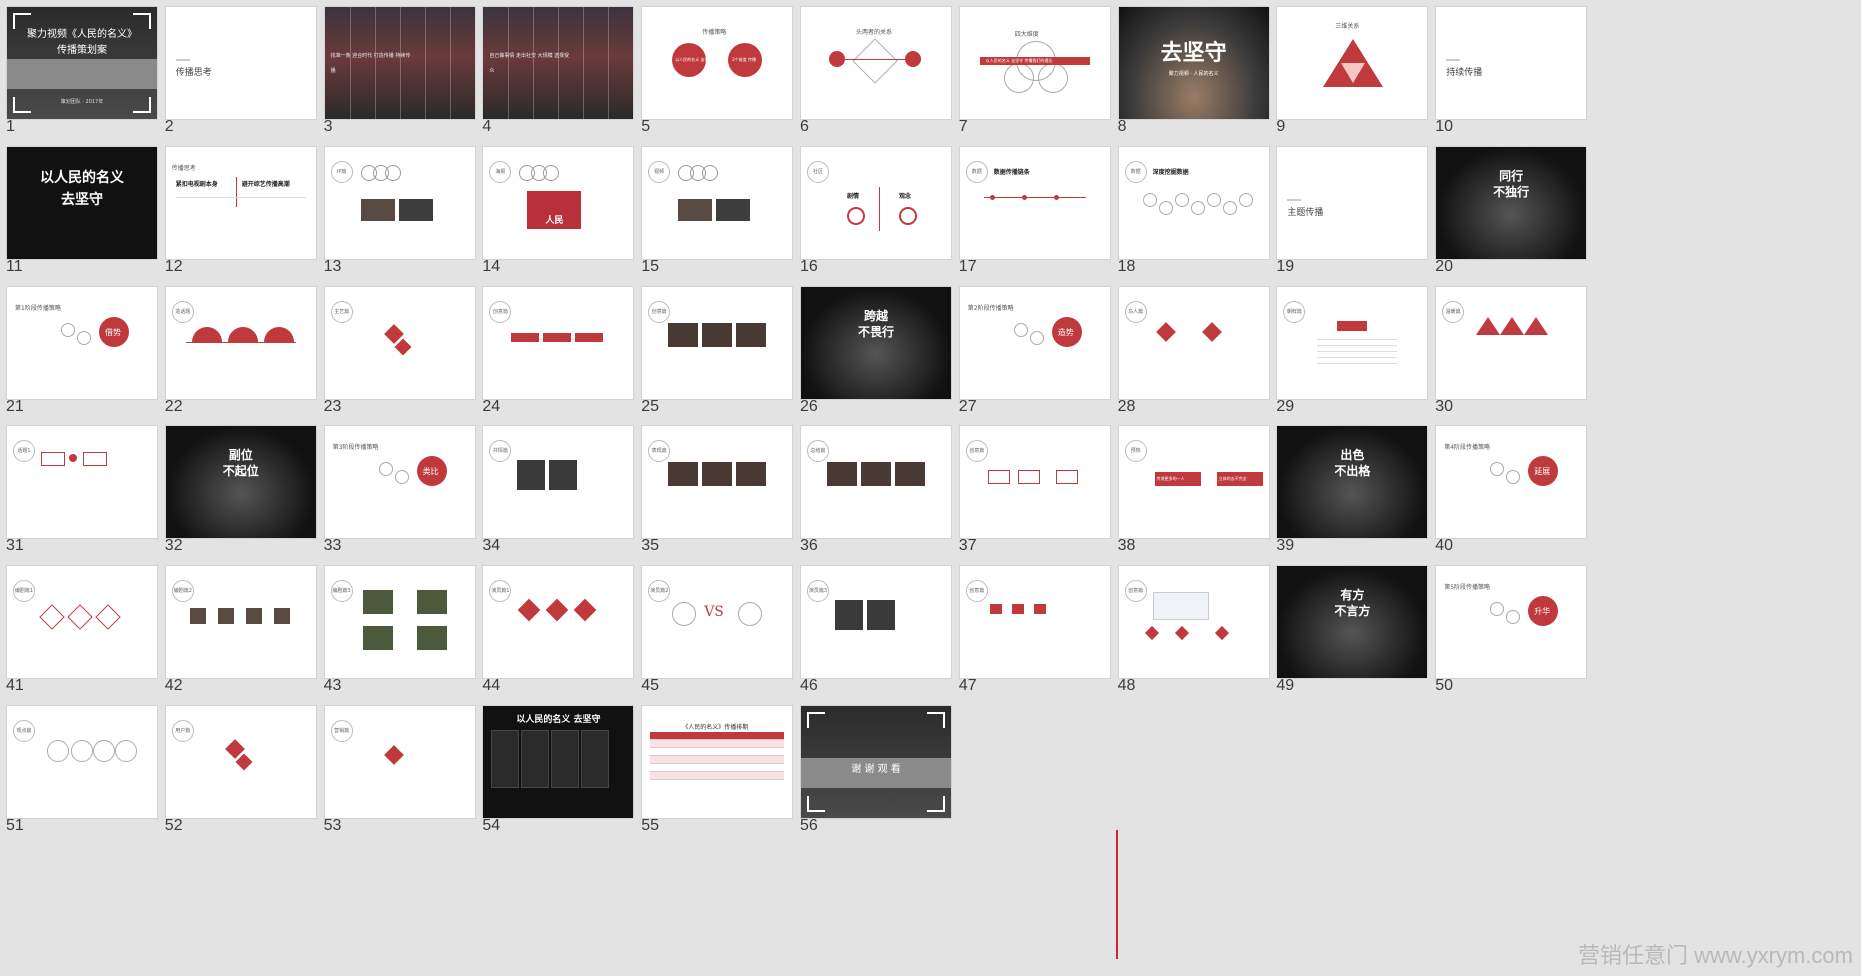 The height and width of the screenshot is (976, 1861). What do you see at coordinates (558, 63) in the screenshot?
I see `slide-preview: 自己做事情 走出社交 大规模 选择受众` at bounding box center [558, 63].